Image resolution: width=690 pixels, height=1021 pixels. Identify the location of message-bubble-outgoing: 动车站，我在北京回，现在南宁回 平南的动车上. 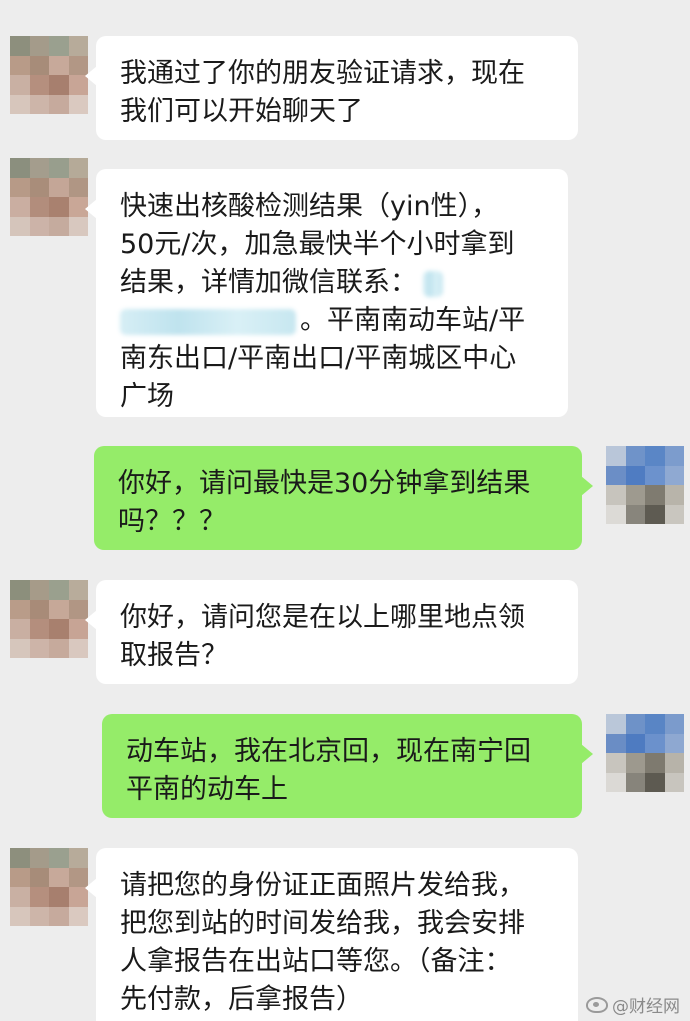
(347, 766).